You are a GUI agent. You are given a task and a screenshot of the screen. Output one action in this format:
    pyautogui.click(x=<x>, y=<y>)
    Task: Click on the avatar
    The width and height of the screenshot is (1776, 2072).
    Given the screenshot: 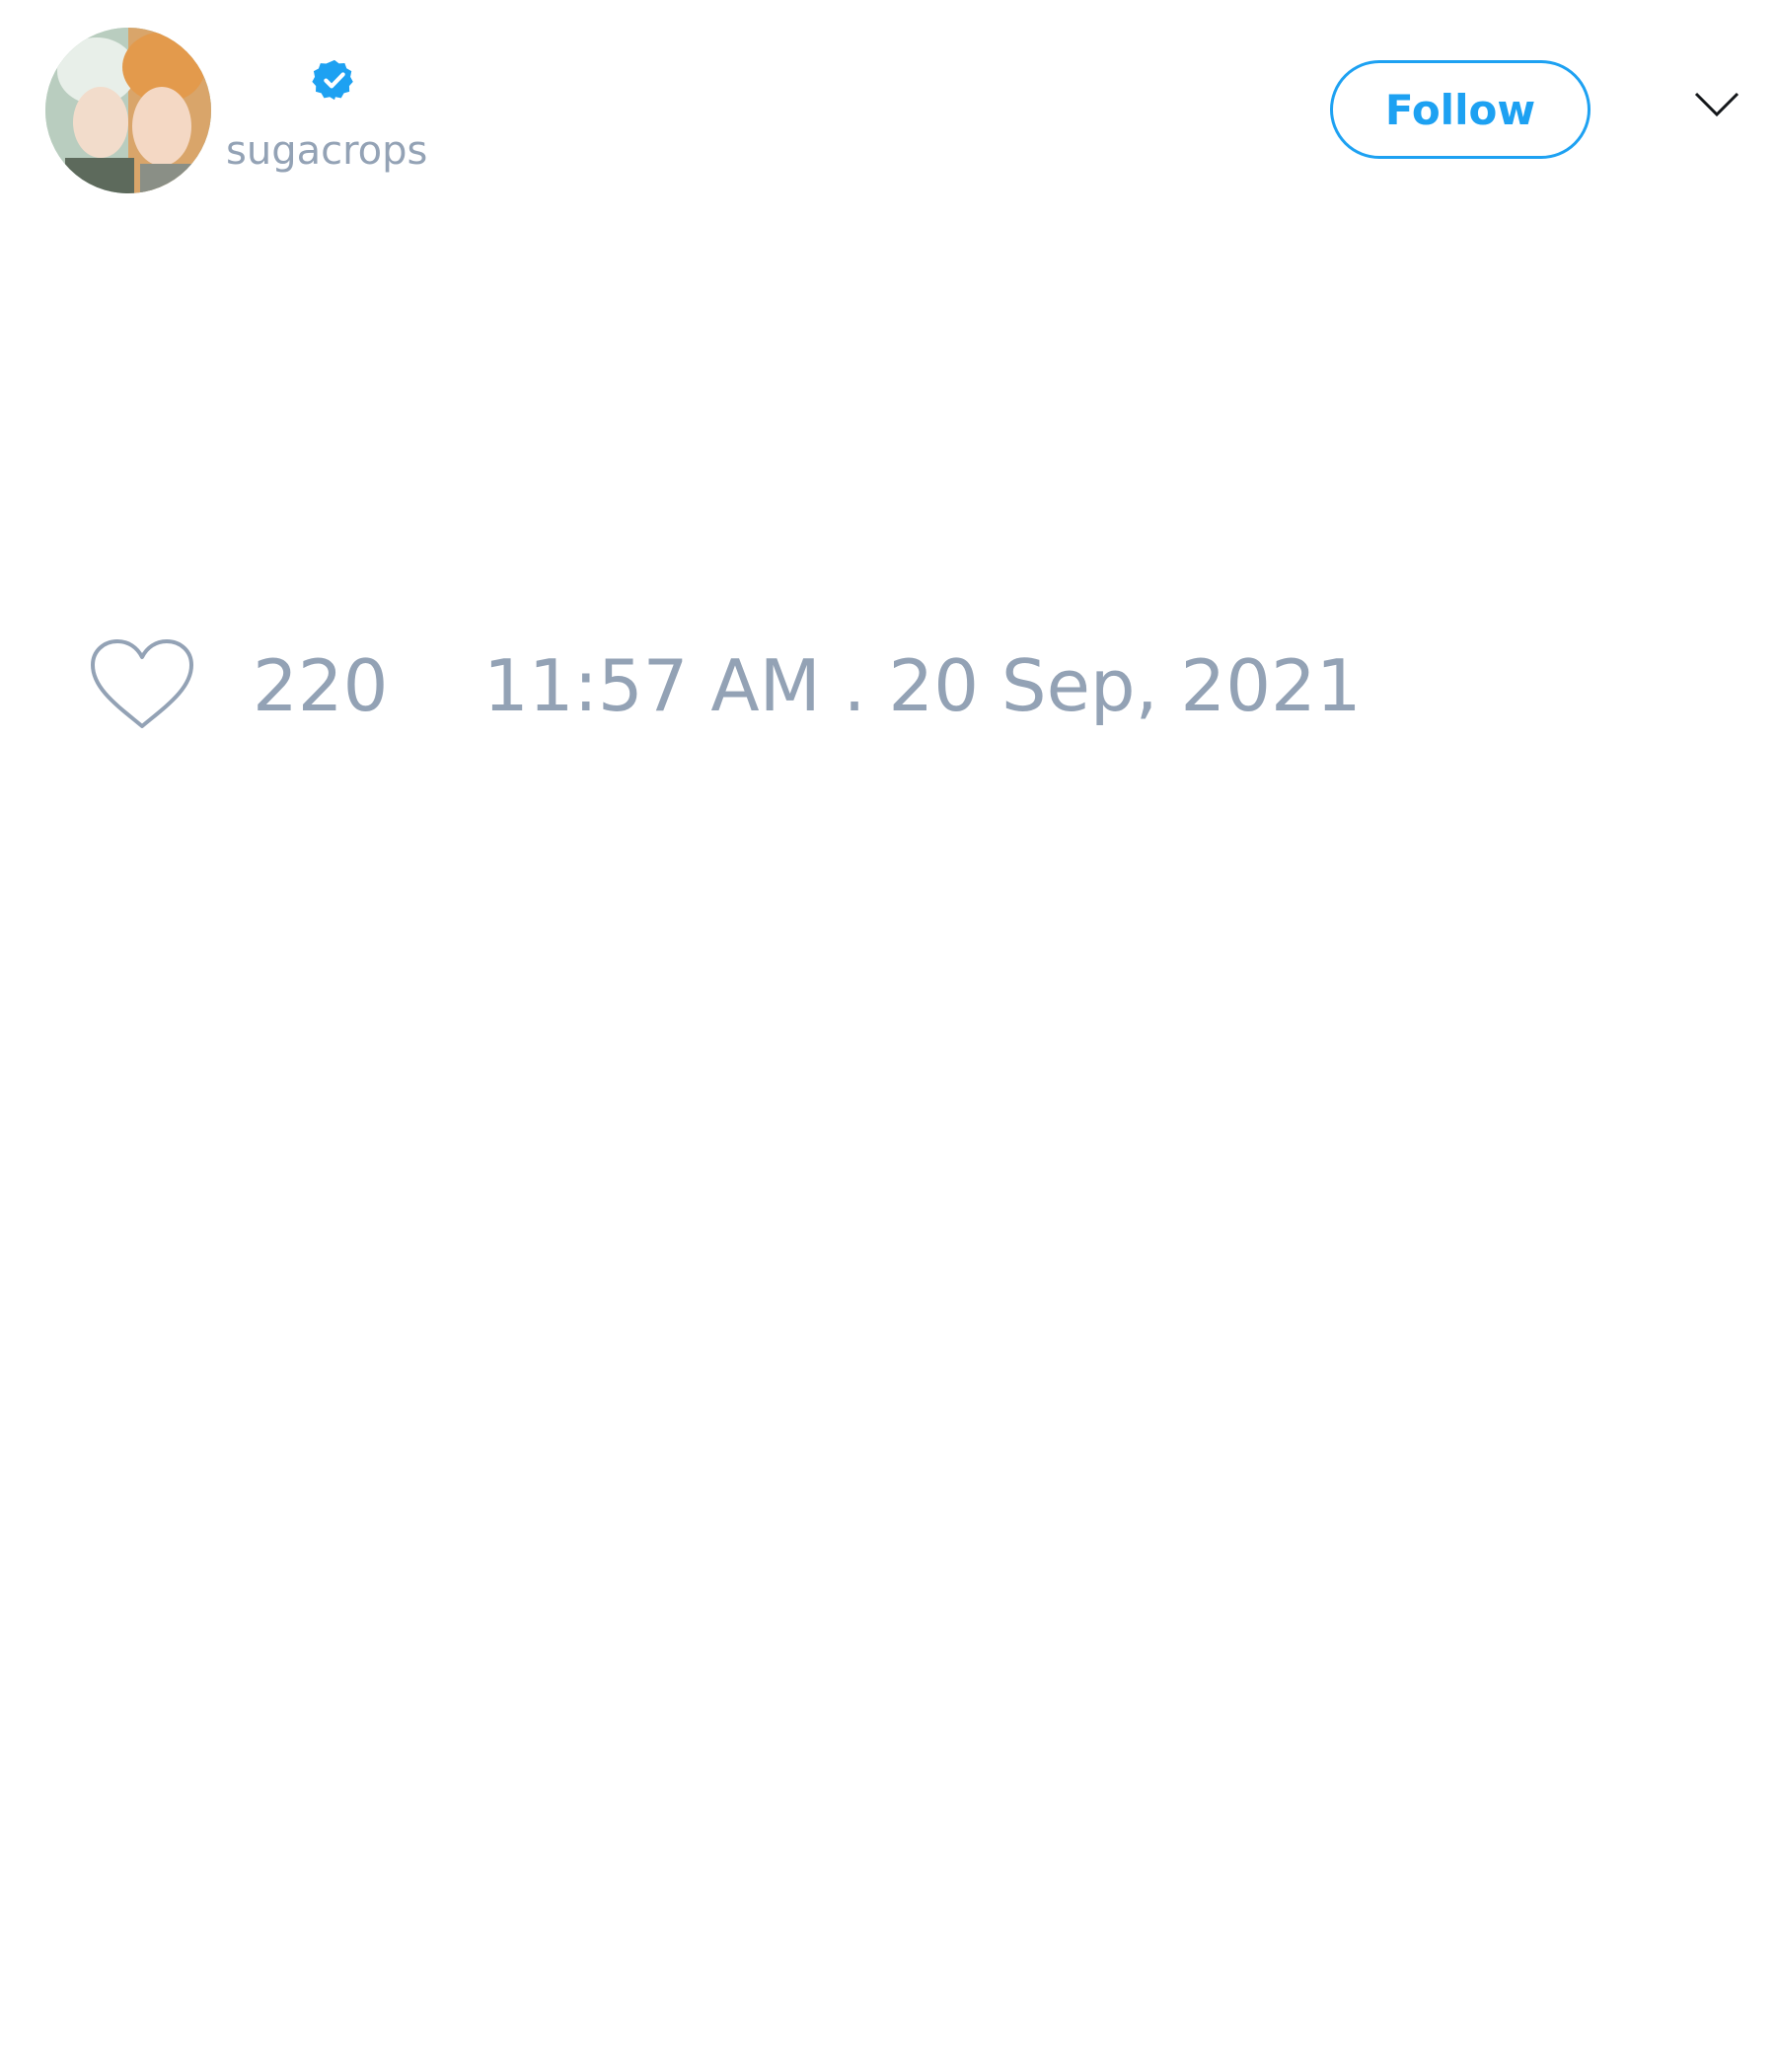 What is the action you would take?
    pyautogui.click(x=128, y=111)
    